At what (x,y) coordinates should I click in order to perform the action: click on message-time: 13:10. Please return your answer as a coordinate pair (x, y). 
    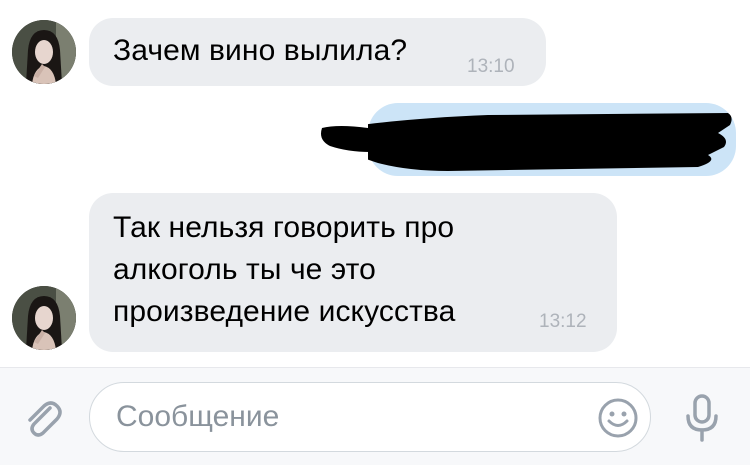
    Looking at the image, I should click on (491, 66).